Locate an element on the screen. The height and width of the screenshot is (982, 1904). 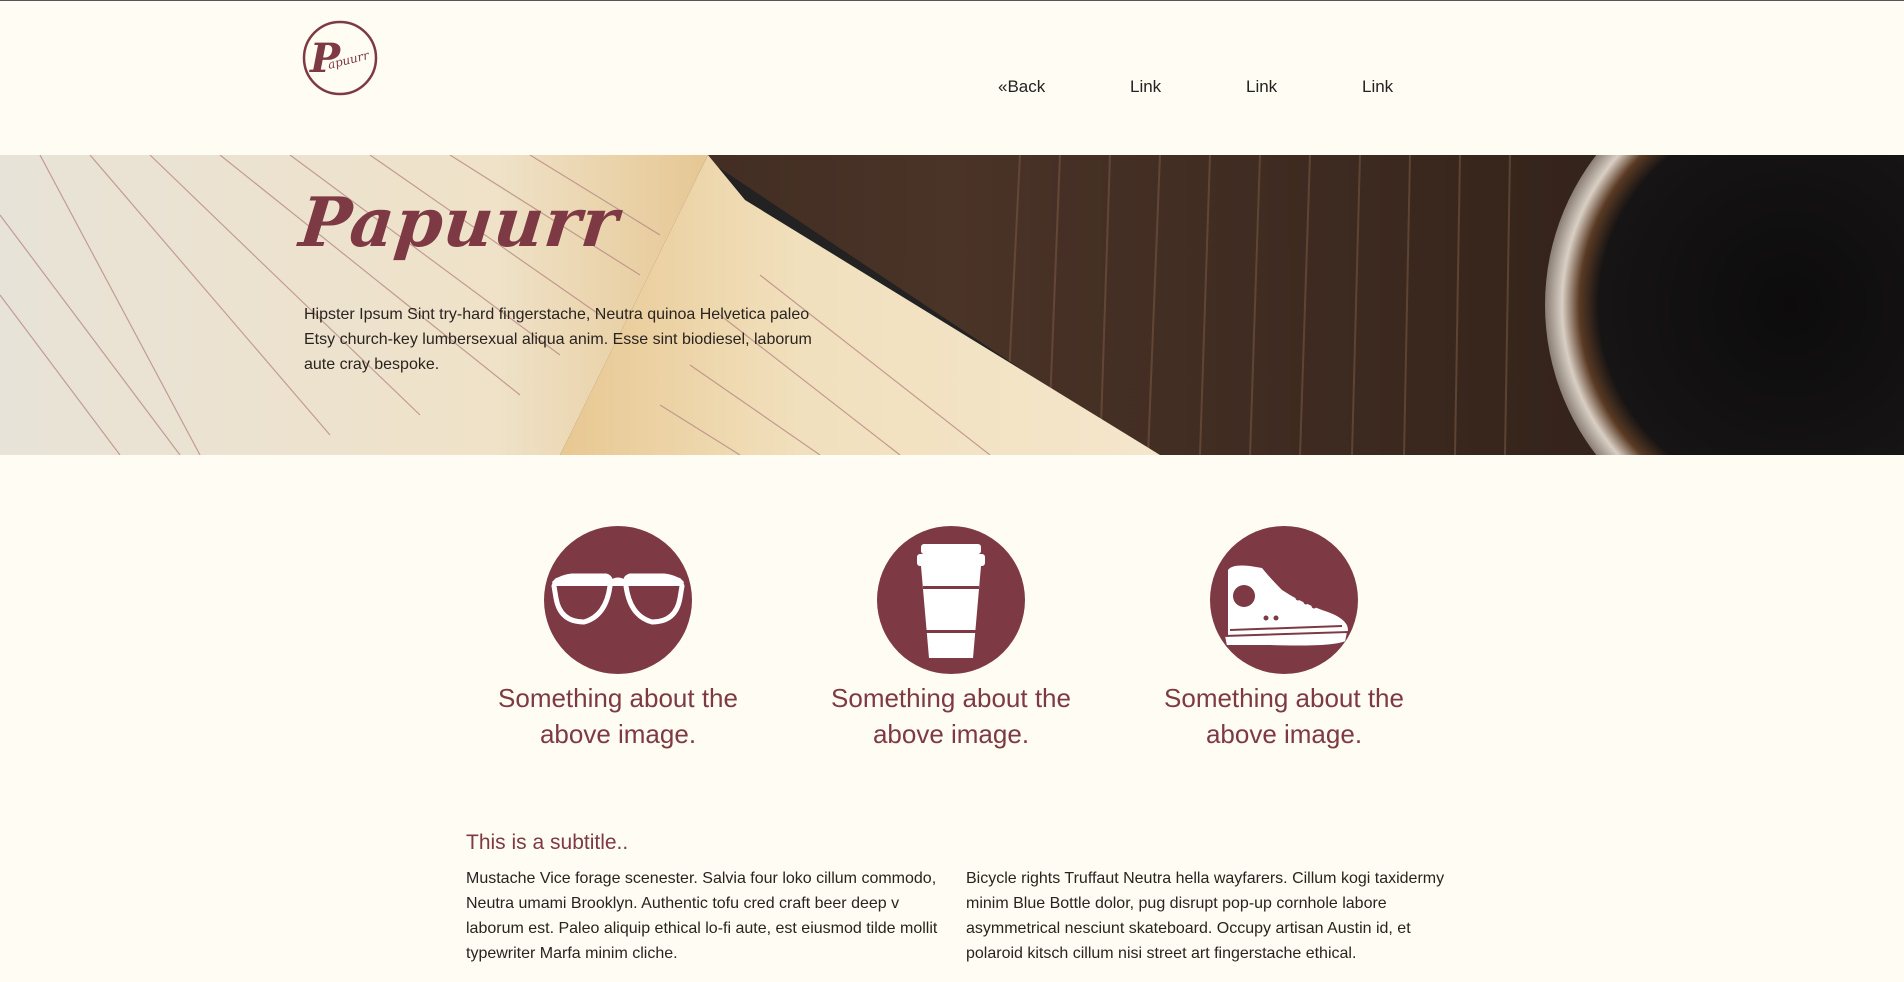
nav-back-link: «Back is located at coordinates (1021, 87).